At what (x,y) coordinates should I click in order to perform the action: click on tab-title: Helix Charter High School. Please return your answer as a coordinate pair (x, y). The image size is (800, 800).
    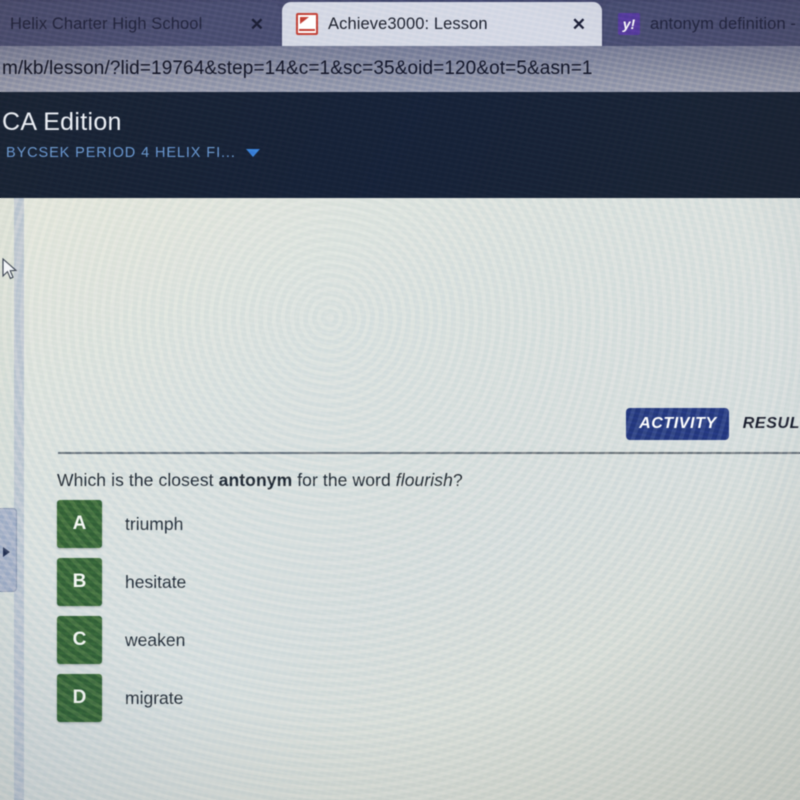
    Looking at the image, I should click on (106, 23).